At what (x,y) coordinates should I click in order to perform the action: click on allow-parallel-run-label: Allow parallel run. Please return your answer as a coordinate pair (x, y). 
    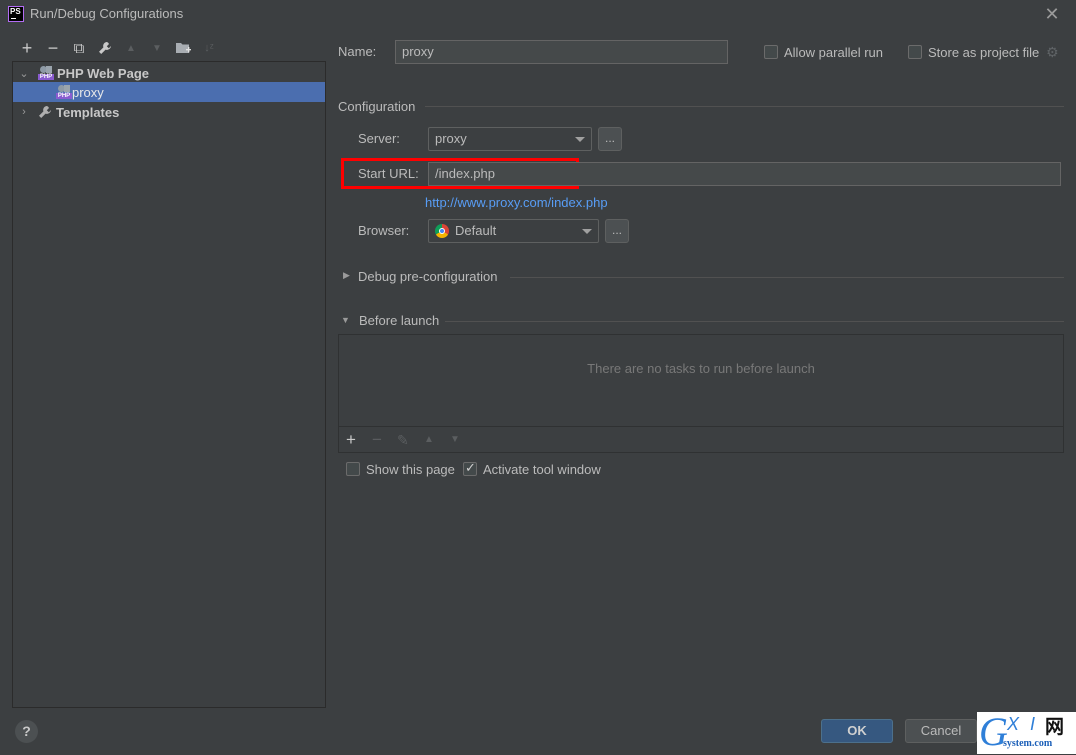
    Looking at the image, I should click on (833, 52).